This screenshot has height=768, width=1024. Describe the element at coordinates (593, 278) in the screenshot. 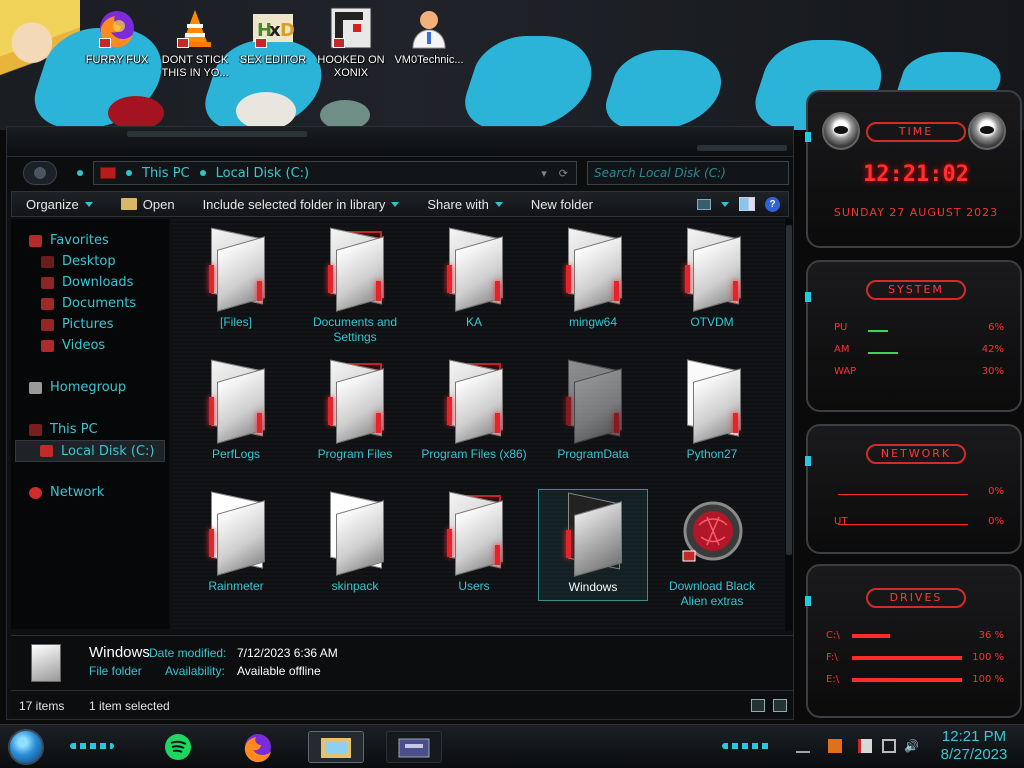

I see `folder-item: mingw64` at that location.